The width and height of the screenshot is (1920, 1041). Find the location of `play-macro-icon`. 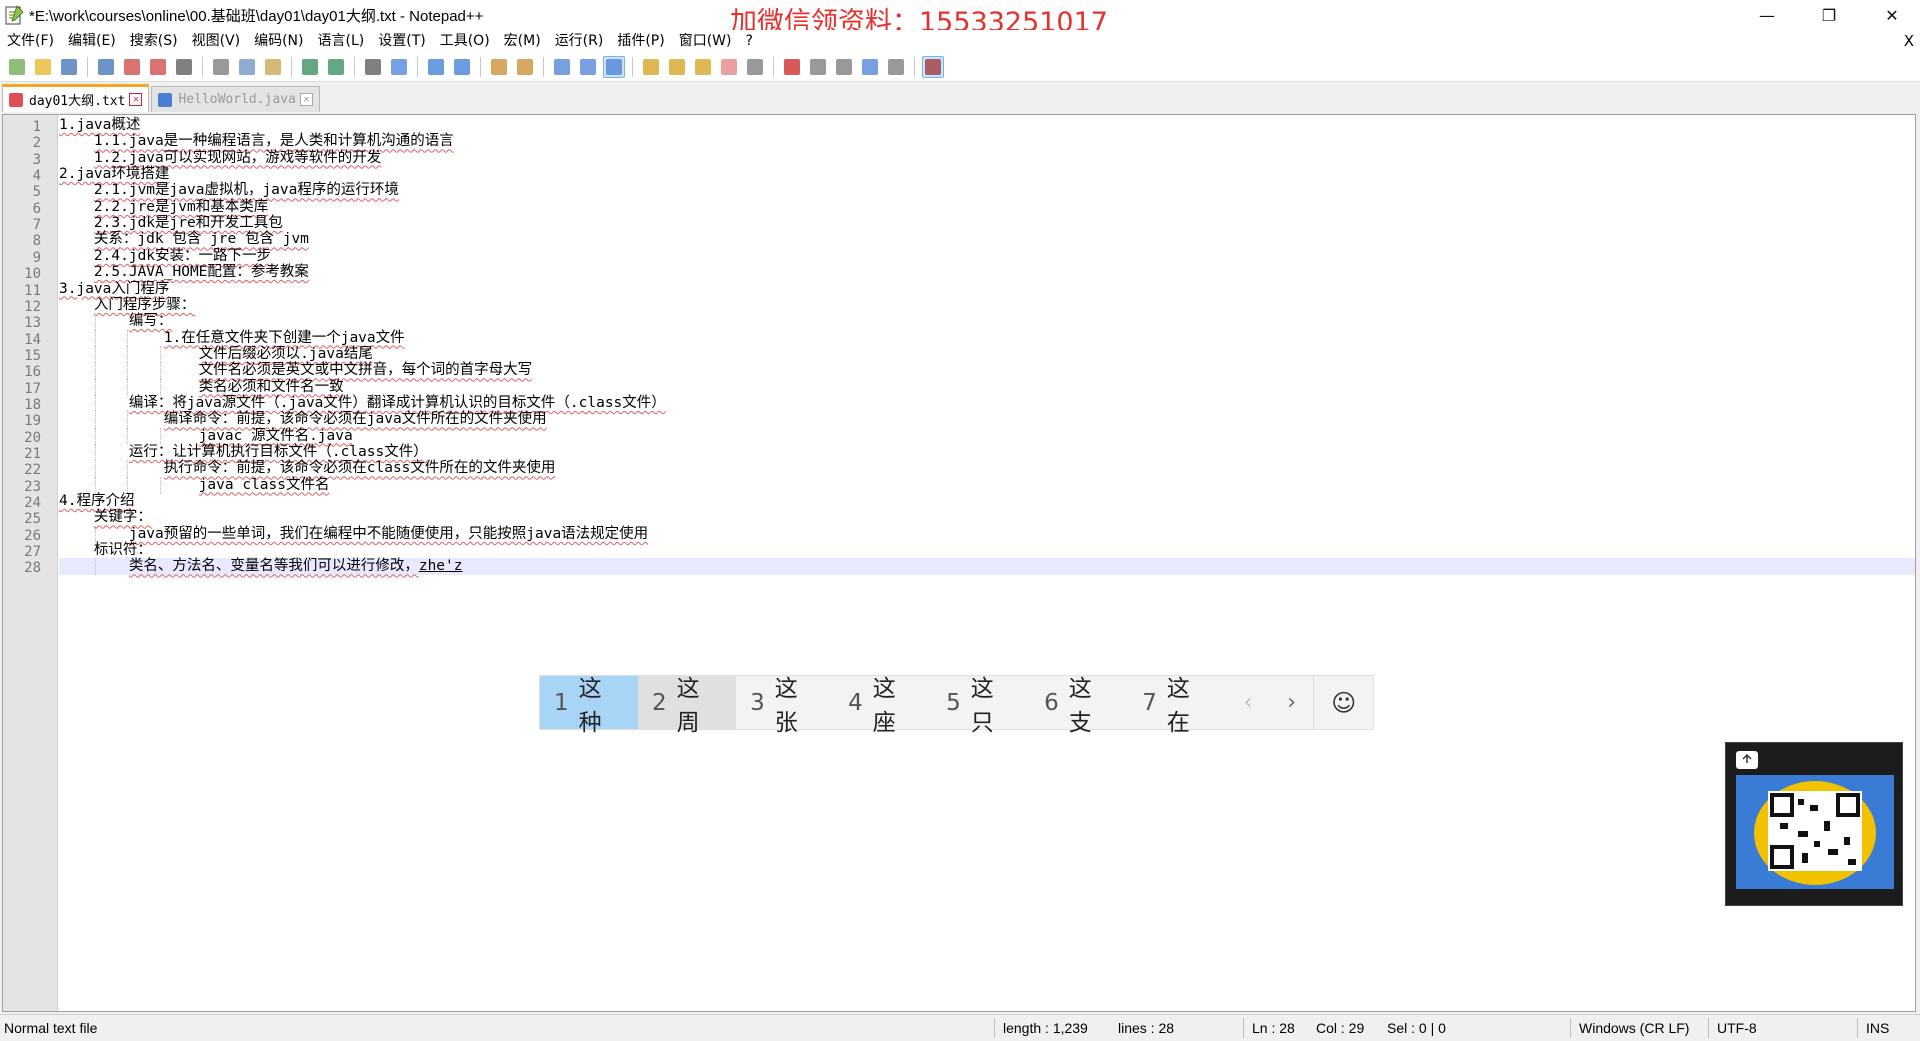

play-macro-icon is located at coordinates (844, 67).